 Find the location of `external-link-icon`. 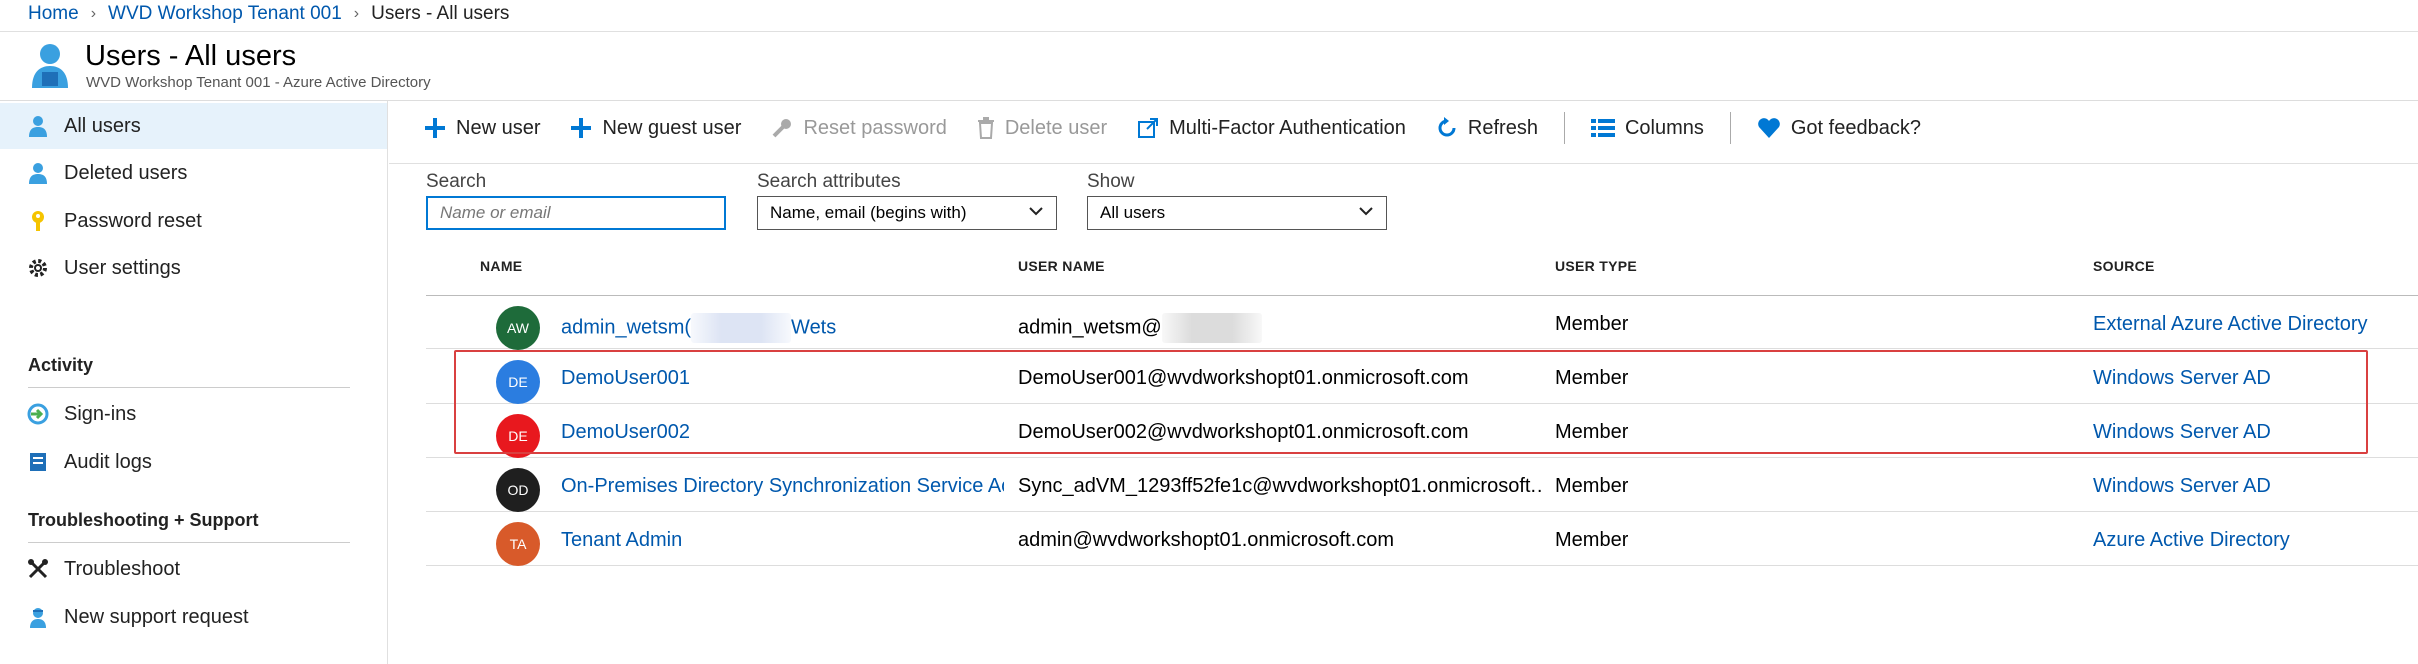

external-link-icon is located at coordinates (1148, 128).